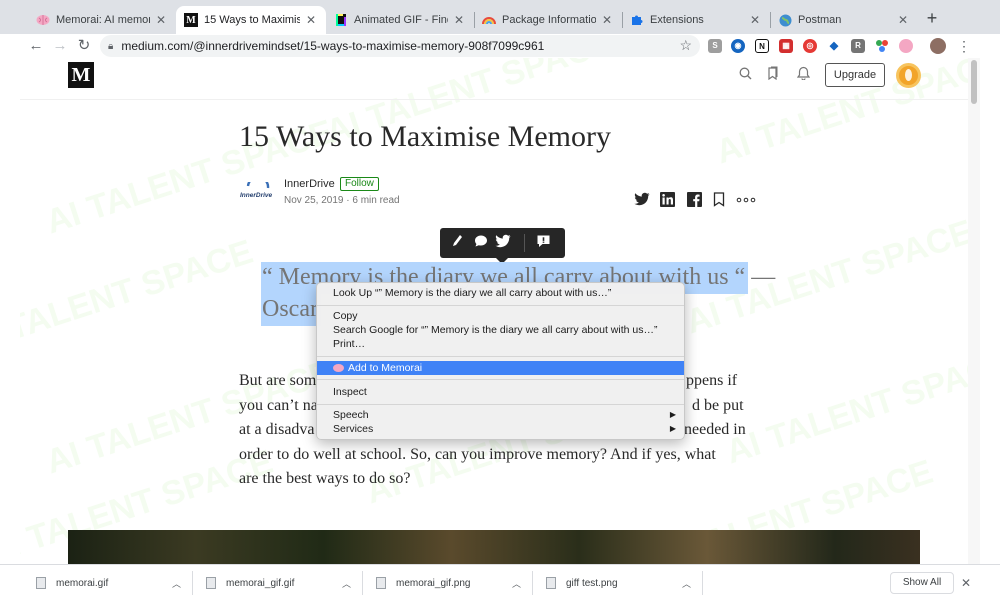  I want to click on download-item: memorai_gif.gif ︿, so click(281, 582).